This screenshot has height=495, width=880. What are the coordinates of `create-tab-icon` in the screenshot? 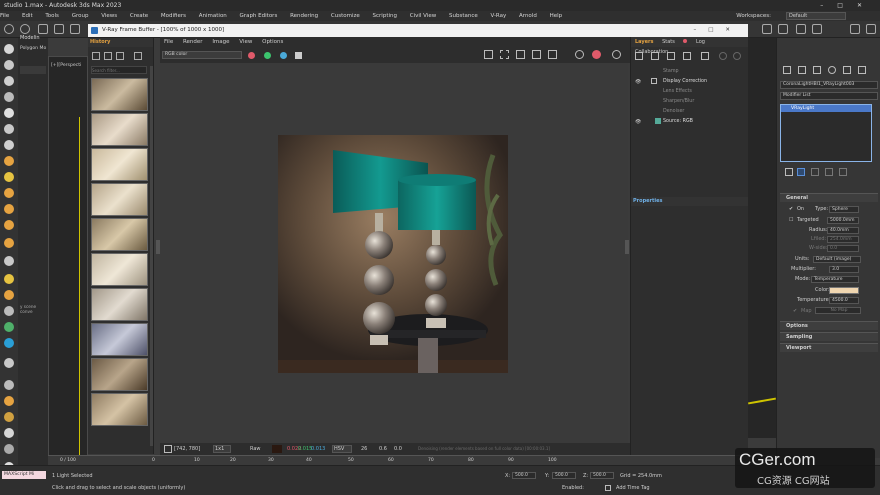 It's located at (787, 70).